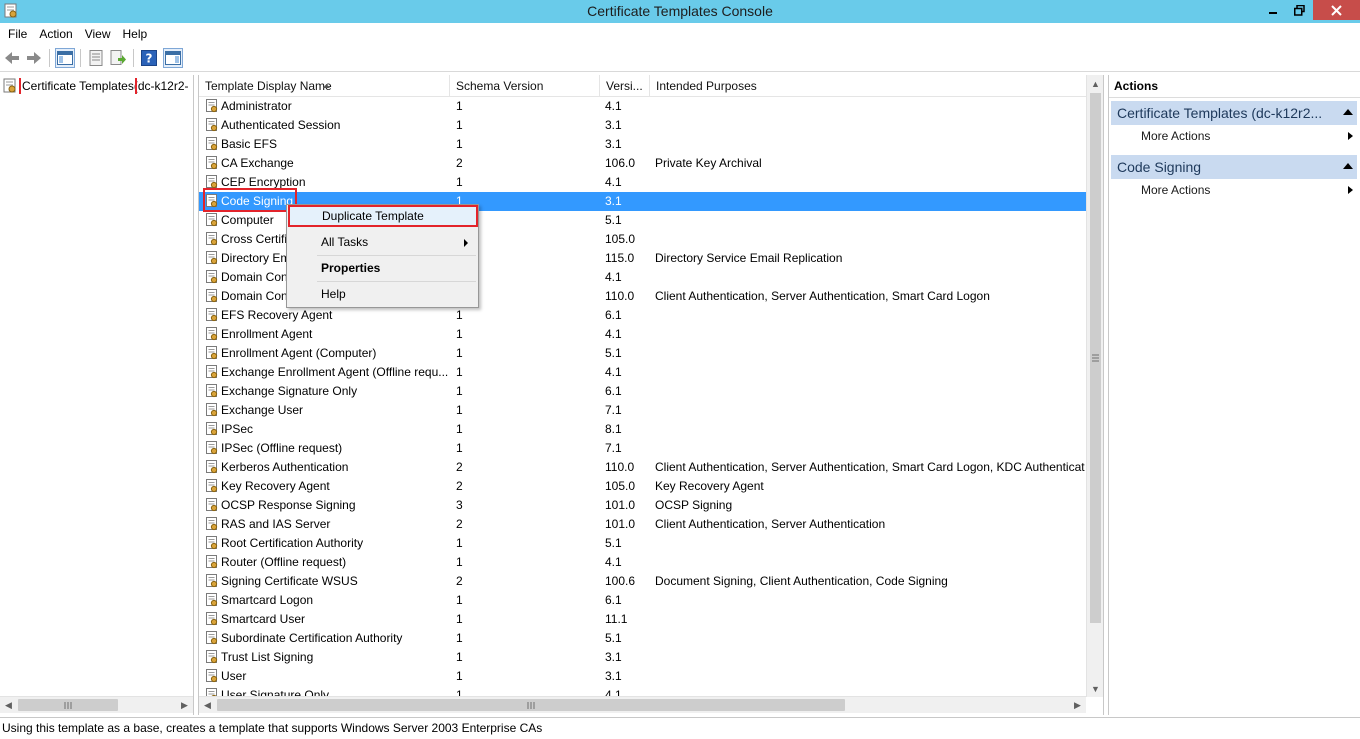 This screenshot has height=739, width=1360. Describe the element at coordinates (642, 600) in the screenshot. I see `table-row: Smartcard Logon 1 6.1` at that location.